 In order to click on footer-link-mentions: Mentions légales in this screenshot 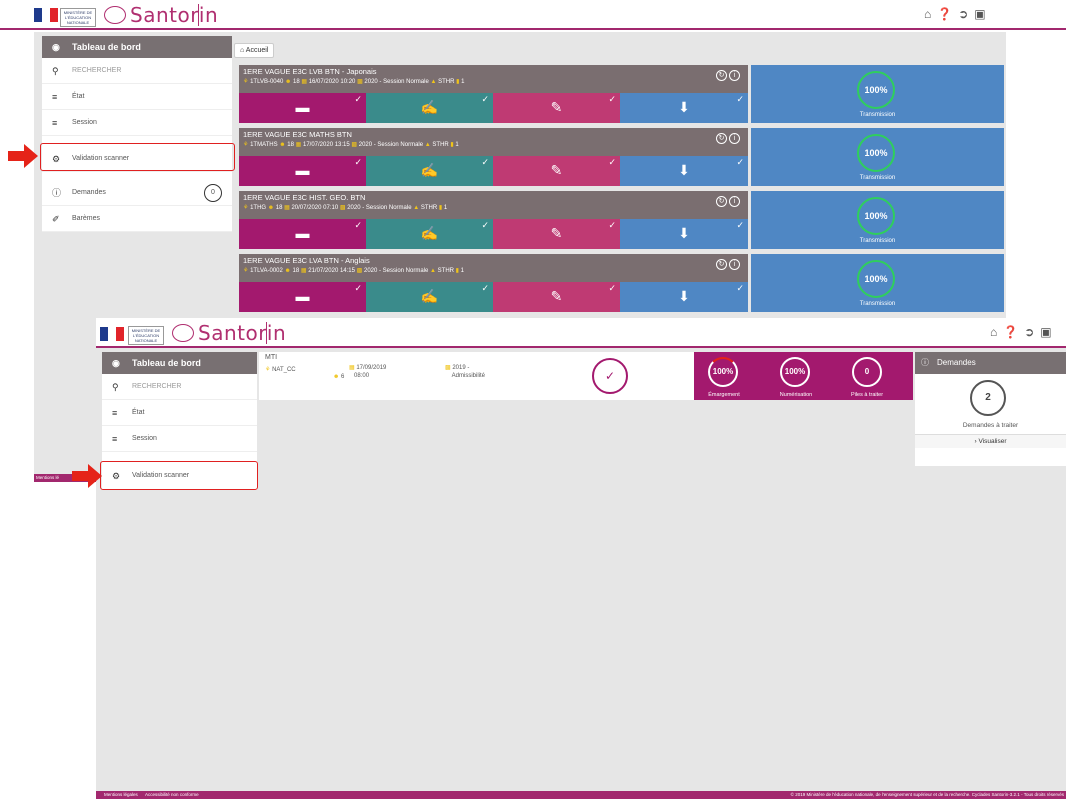, I will do `click(121, 794)`.